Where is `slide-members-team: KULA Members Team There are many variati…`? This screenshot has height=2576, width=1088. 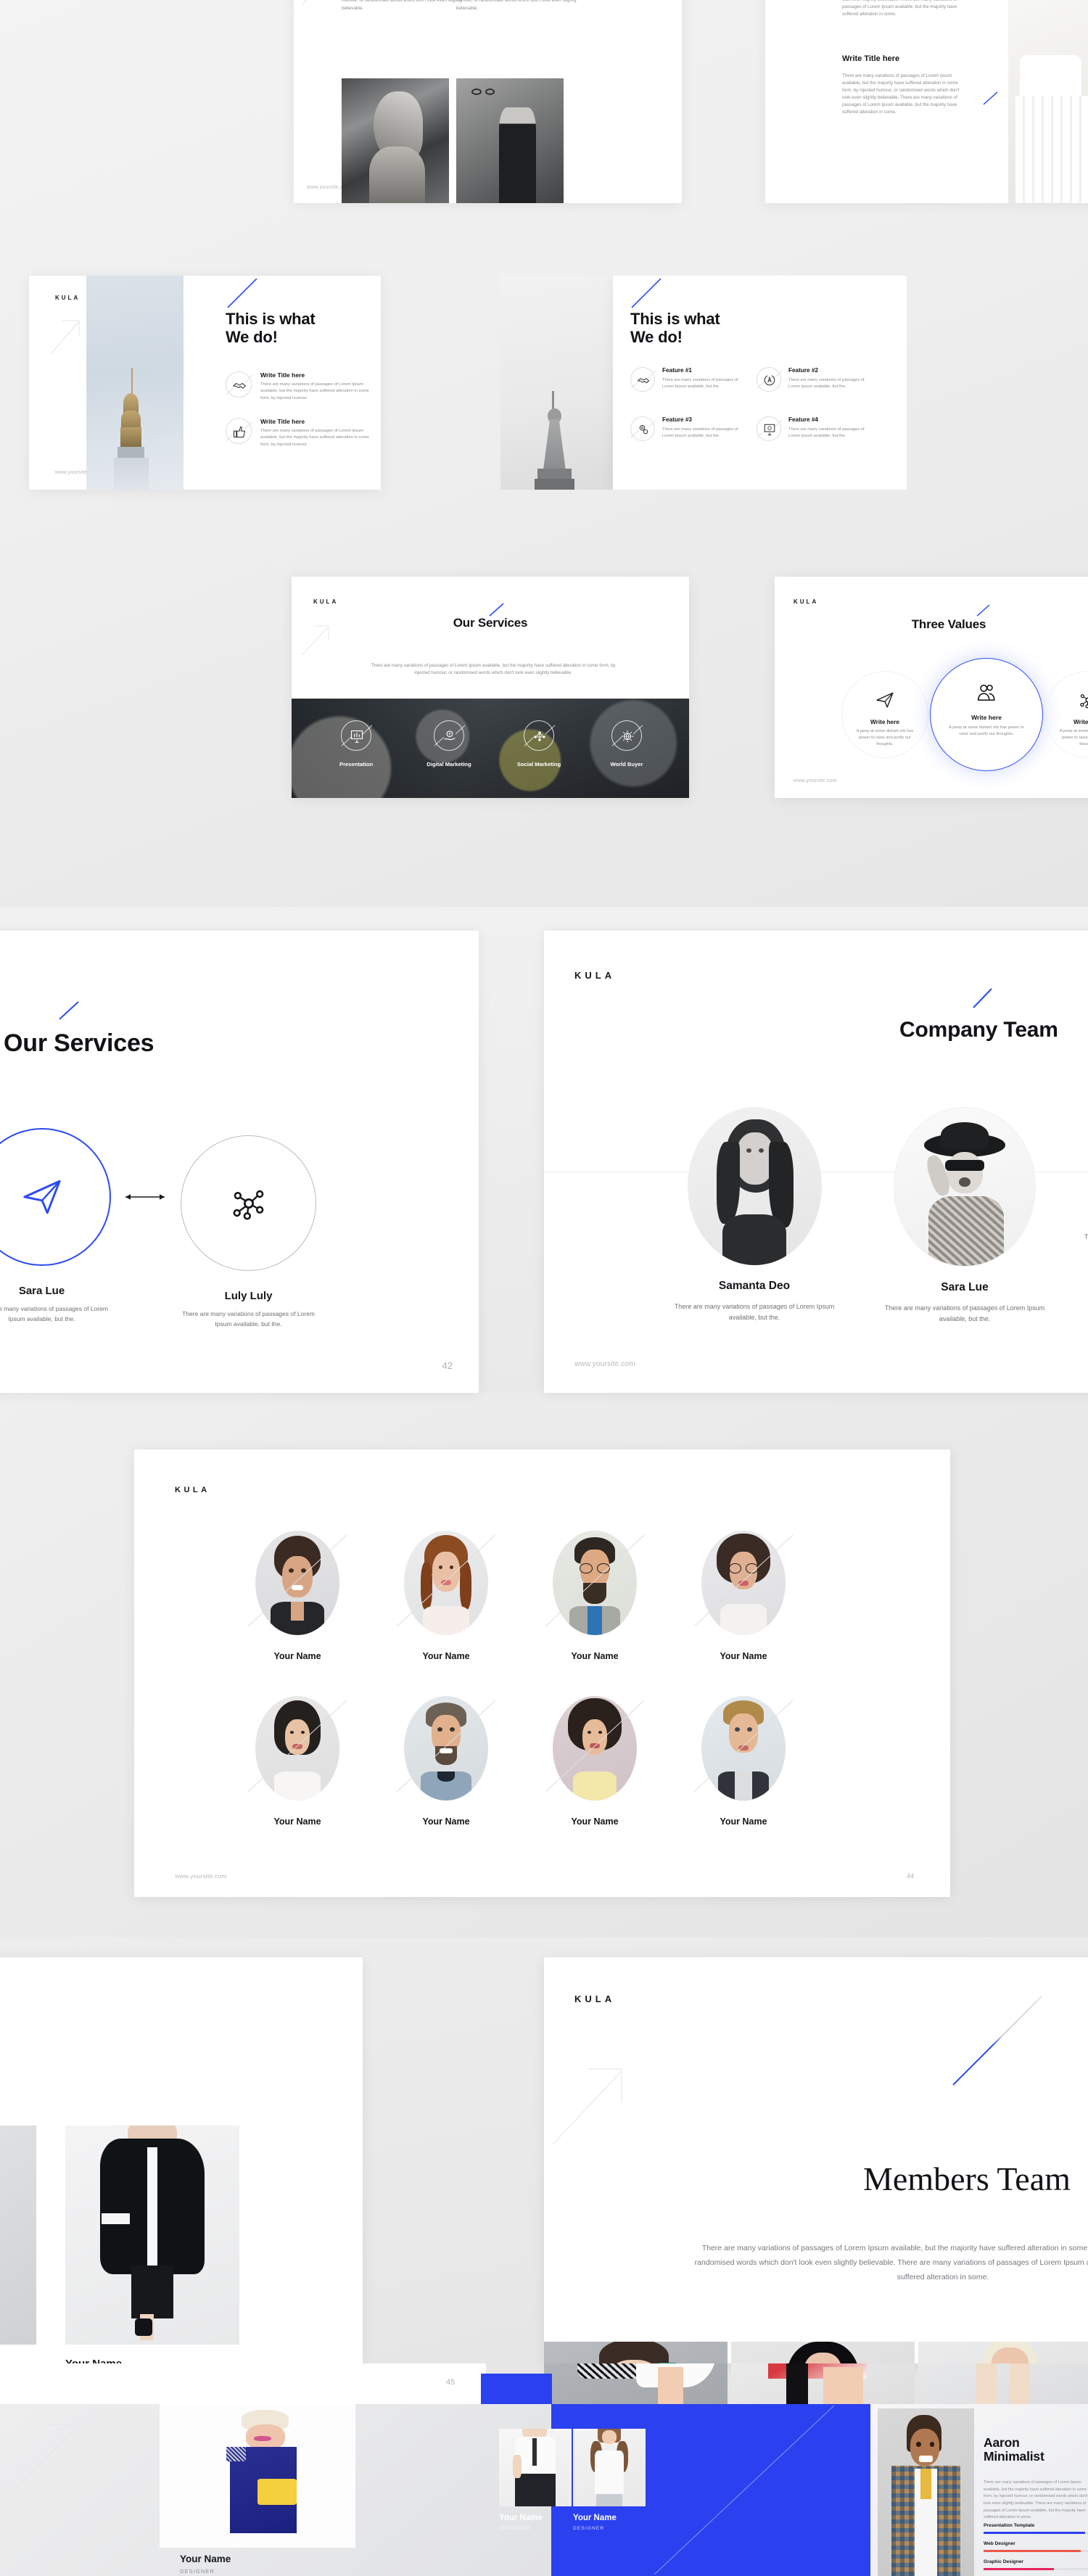
slide-members-team: KULA Members Team There are many variati… is located at coordinates (816, 2225).